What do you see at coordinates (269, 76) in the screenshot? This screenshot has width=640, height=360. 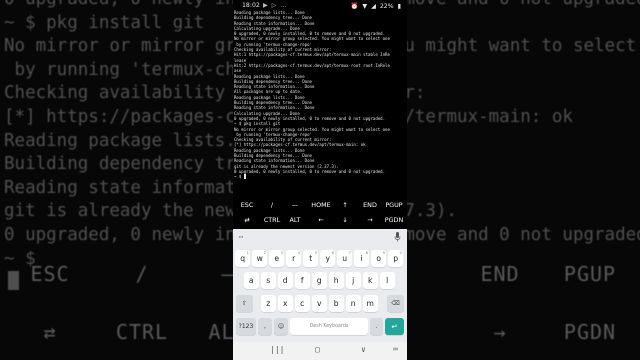 I see `terminal-line-text: Reading package lists... Done` at bounding box center [269, 76].